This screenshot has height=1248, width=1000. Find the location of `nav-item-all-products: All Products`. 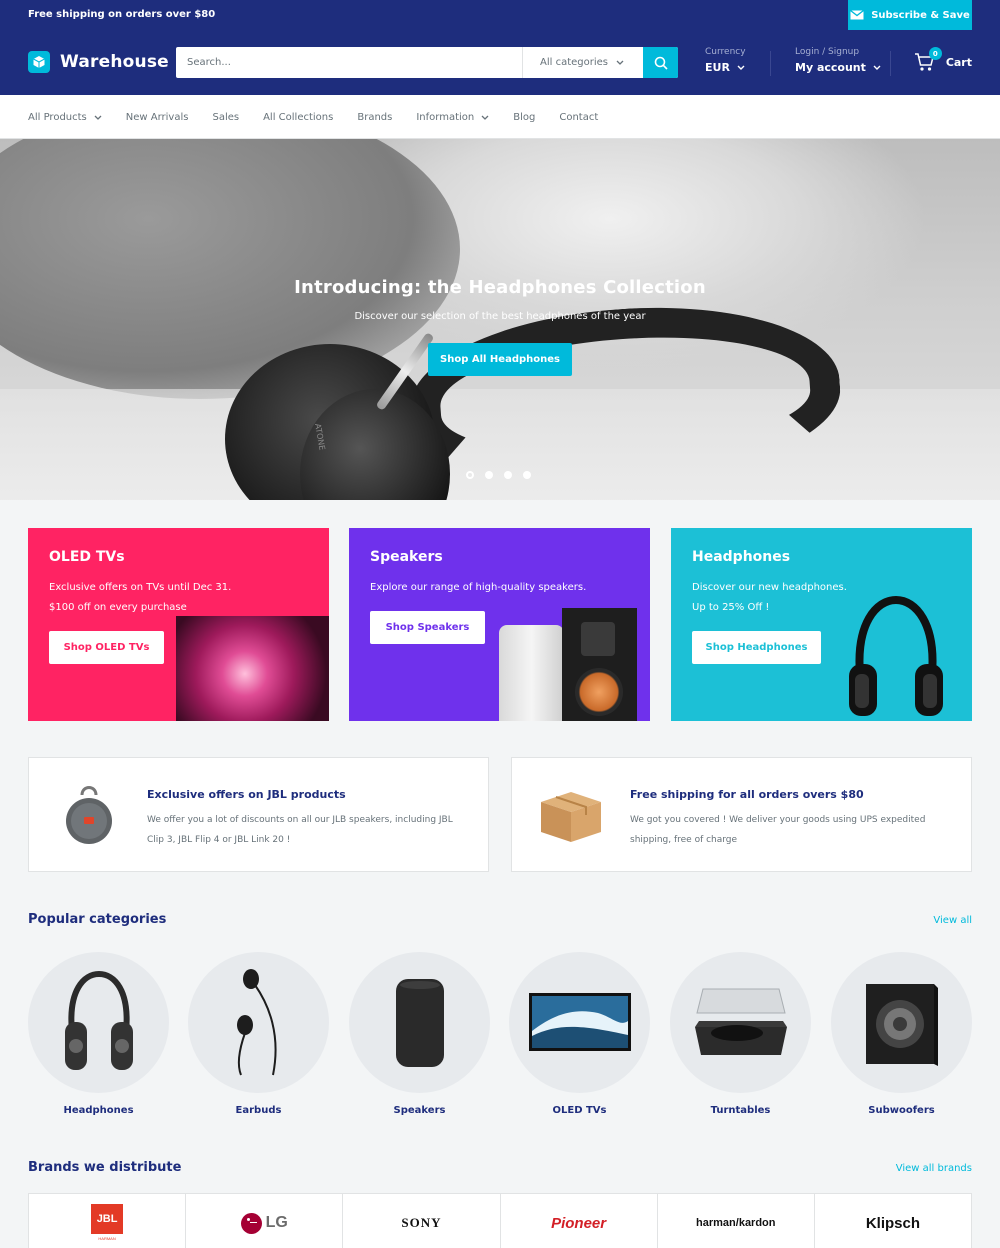

nav-item-all-products: All Products is located at coordinates (65, 117).